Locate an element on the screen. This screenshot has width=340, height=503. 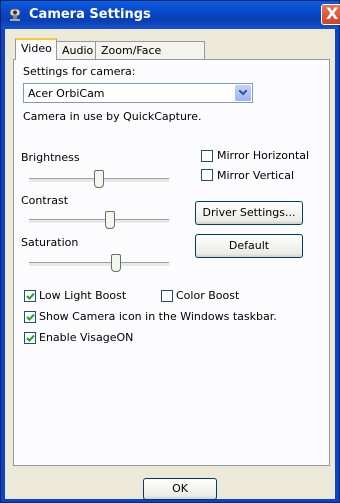
ok-button: OK is located at coordinates (180, 489).